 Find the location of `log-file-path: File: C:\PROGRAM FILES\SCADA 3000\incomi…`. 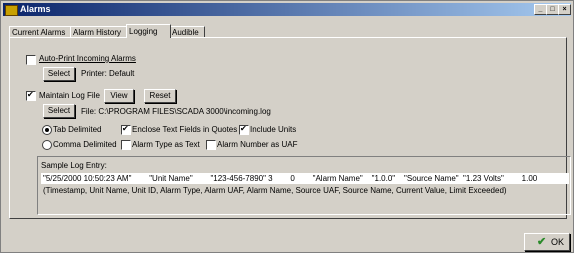

log-file-path: File: C:\PROGRAM FILES\SCADA 3000\incomi… is located at coordinates (176, 111).